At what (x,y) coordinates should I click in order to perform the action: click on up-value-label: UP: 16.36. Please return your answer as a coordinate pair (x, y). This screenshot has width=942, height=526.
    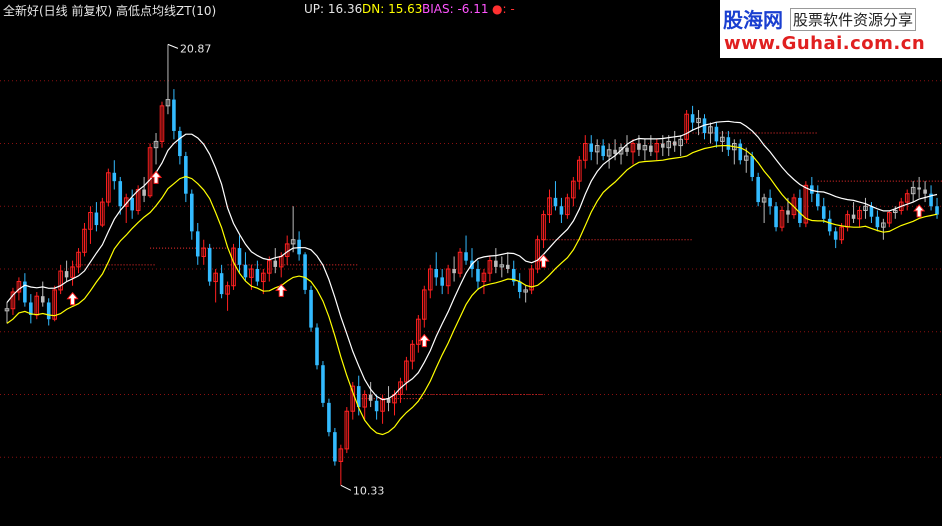
    Looking at the image, I should click on (333, 9).